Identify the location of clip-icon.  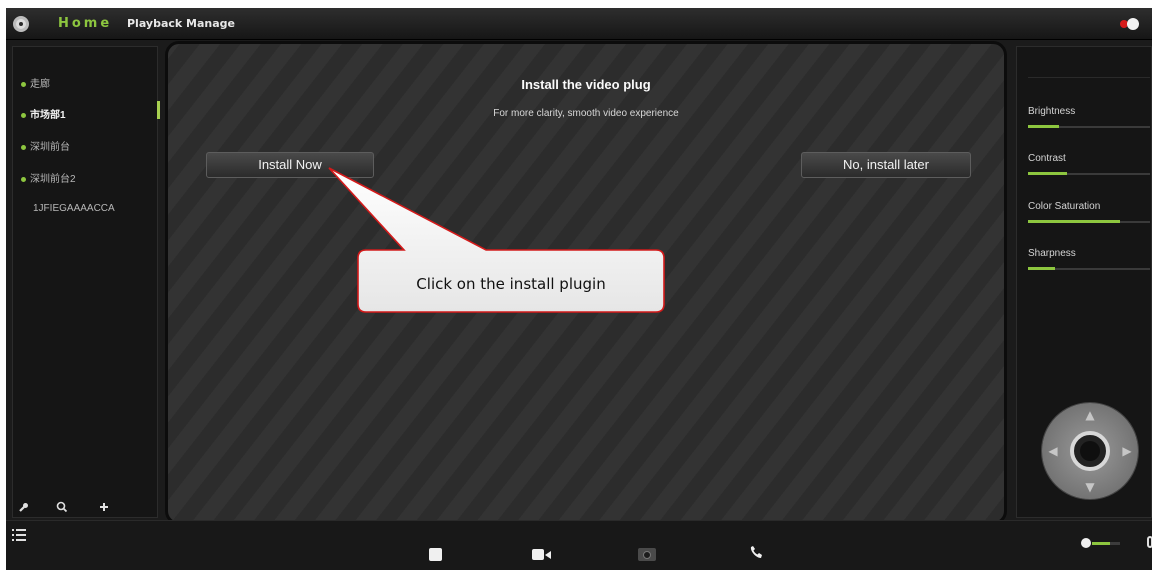
(1149, 542).